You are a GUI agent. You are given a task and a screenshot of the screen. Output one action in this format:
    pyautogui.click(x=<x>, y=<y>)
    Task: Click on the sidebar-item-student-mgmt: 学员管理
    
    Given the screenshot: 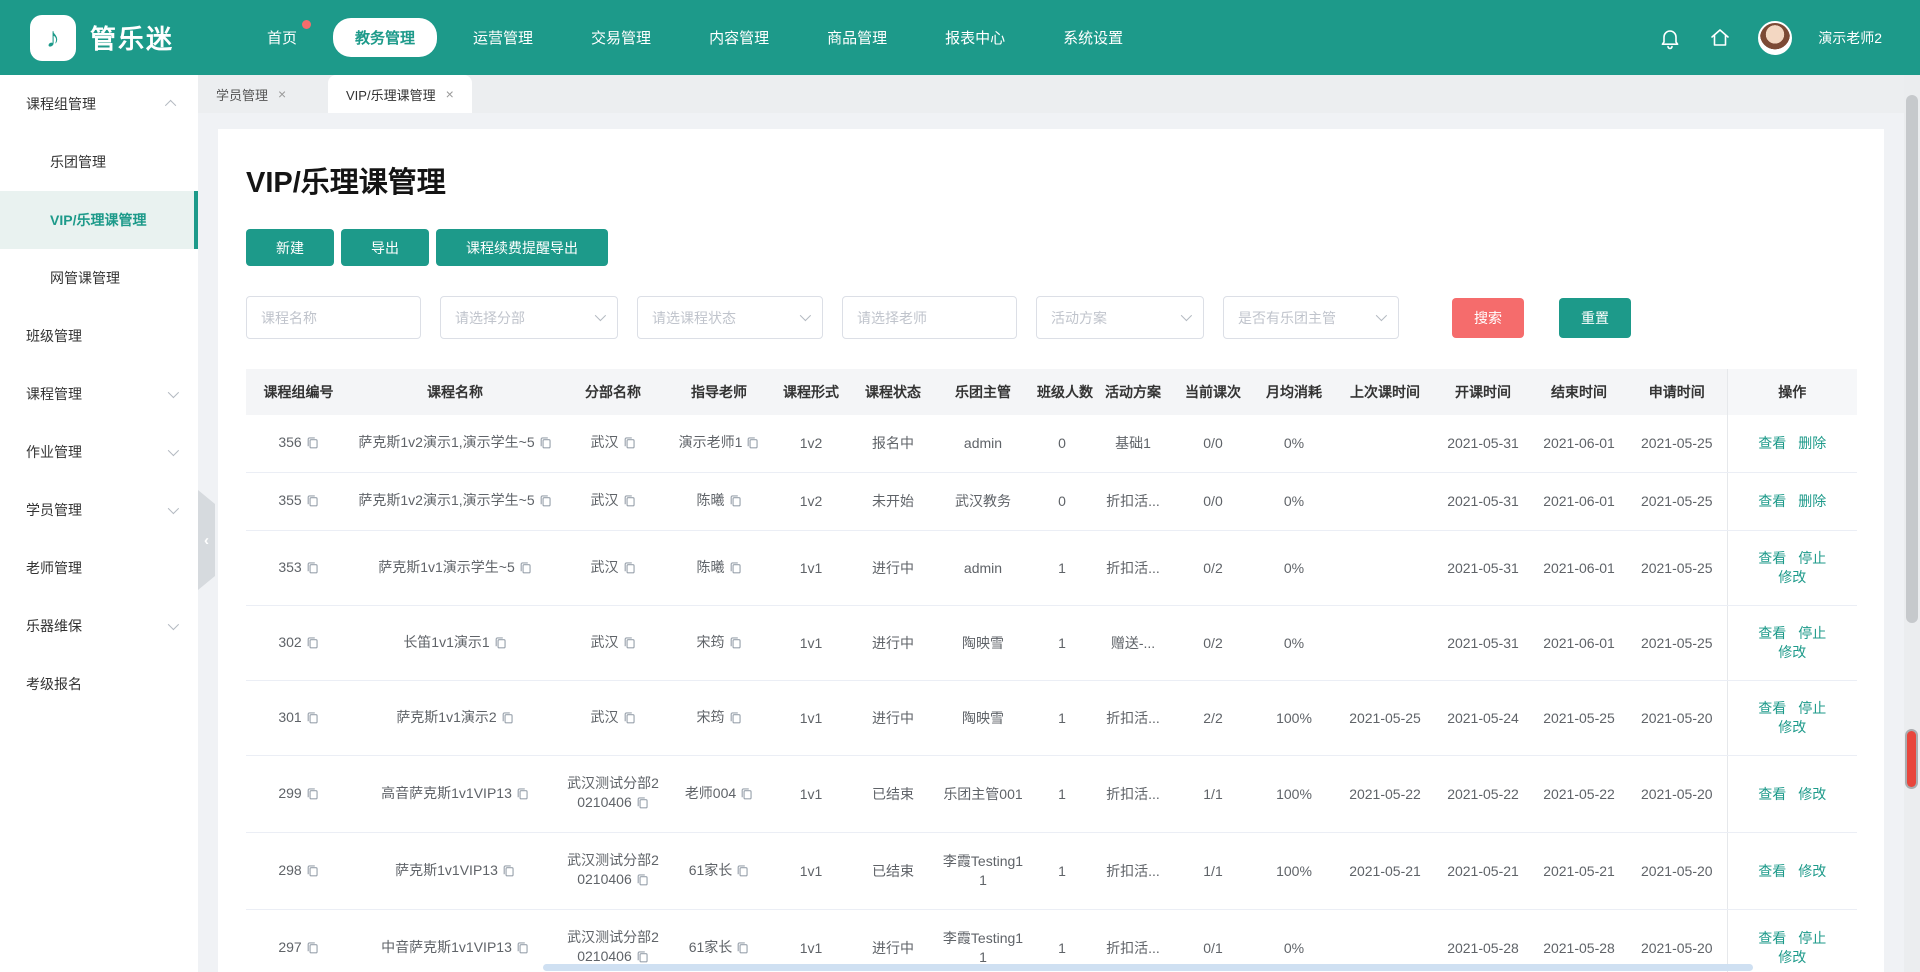 What is the action you would take?
    pyautogui.click(x=99, y=510)
    